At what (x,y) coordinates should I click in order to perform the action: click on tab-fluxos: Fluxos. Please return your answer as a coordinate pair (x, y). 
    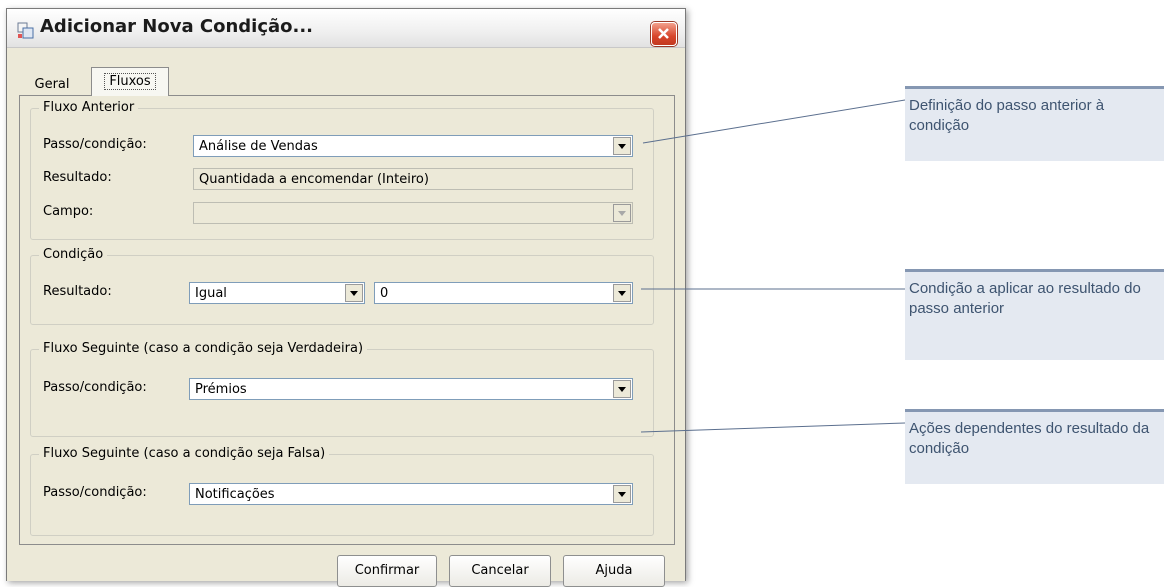
    Looking at the image, I should click on (130, 81).